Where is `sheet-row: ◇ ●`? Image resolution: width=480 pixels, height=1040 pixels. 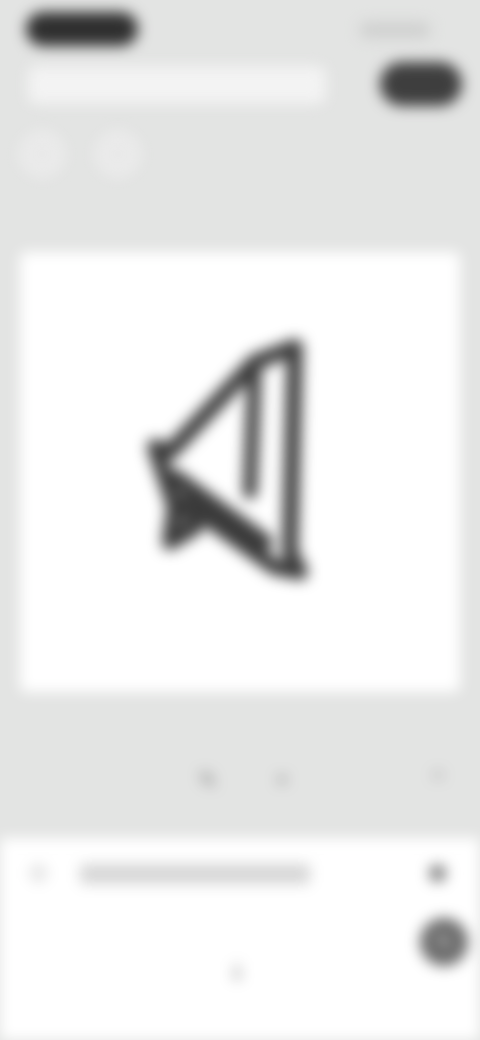
sheet-row: ◇ ● is located at coordinates (240, 876).